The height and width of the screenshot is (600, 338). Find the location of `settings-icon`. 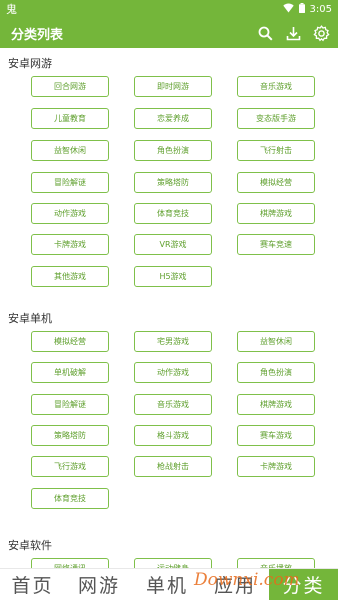

settings-icon is located at coordinates (321, 33).